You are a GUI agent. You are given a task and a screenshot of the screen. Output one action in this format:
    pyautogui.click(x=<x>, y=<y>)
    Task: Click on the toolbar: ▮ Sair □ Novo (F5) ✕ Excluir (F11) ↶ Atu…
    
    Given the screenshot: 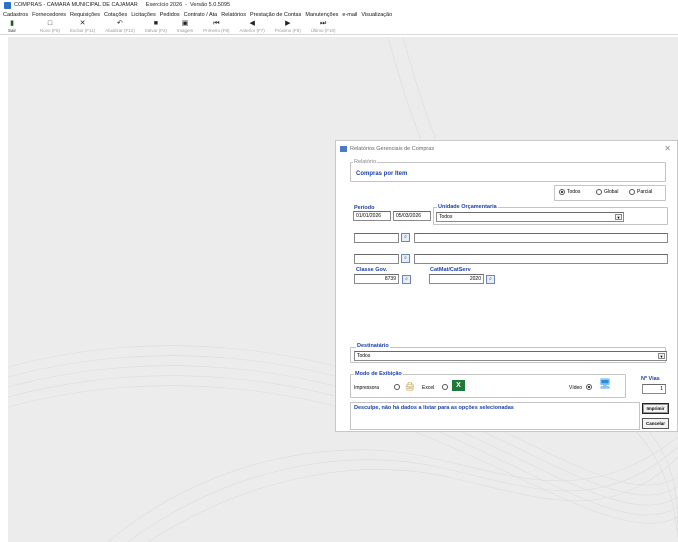 What is the action you would take?
    pyautogui.click(x=339, y=27)
    